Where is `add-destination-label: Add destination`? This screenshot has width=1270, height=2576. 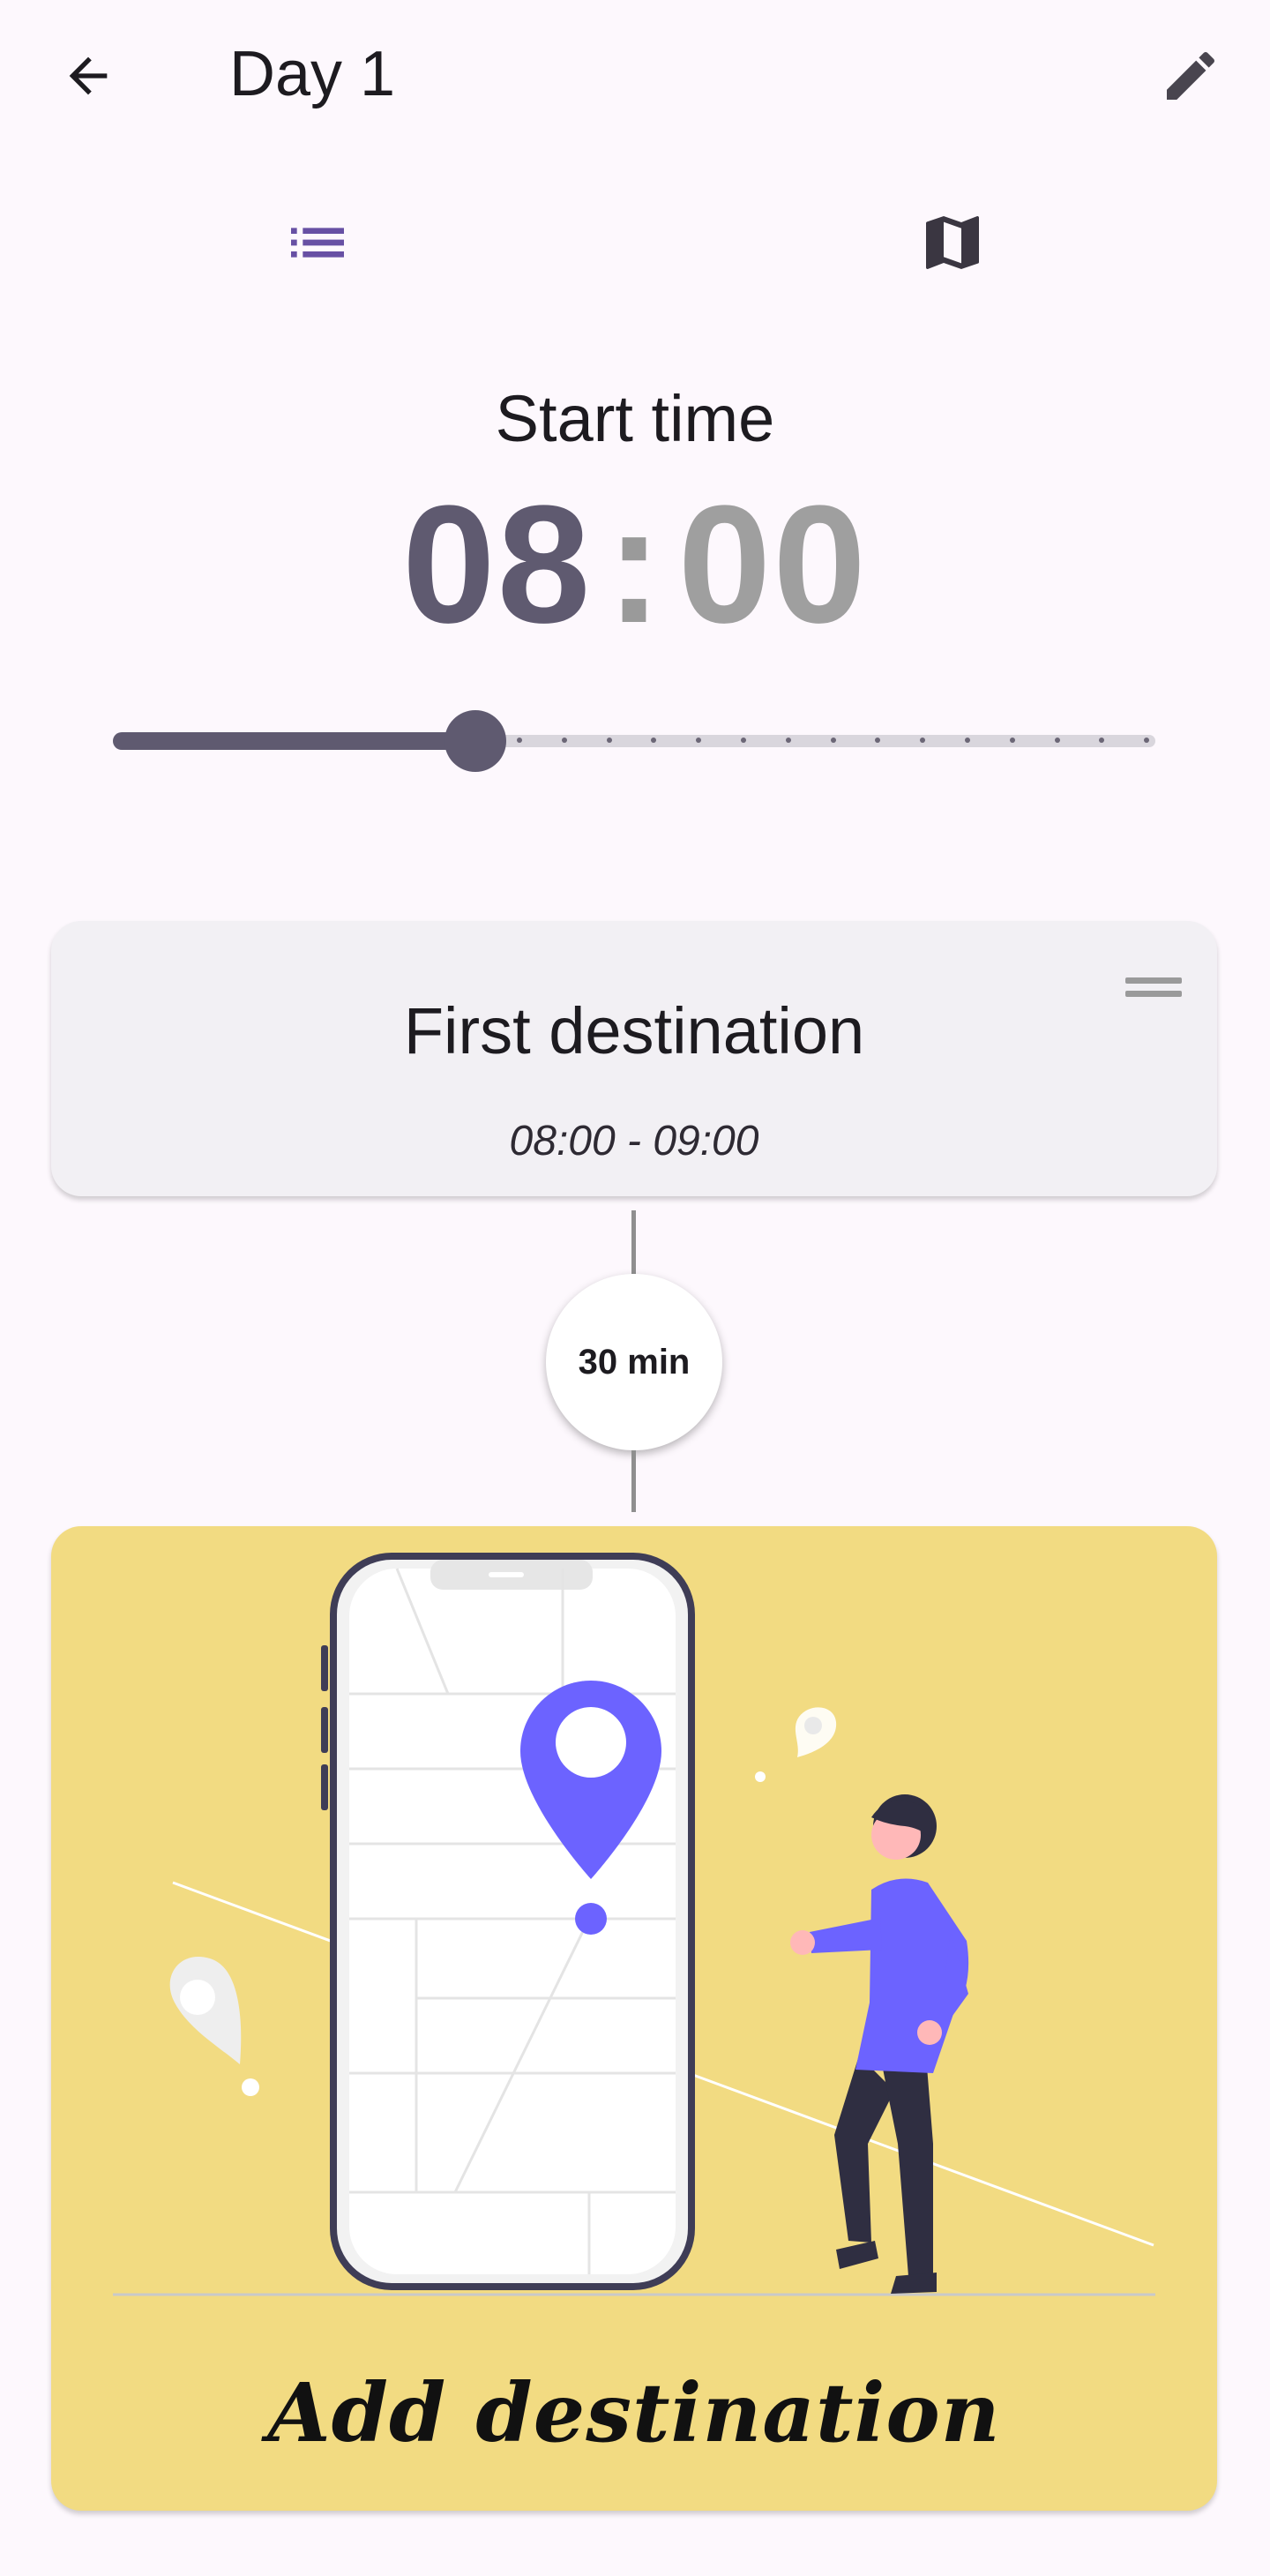 add-destination-label: Add destination is located at coordinates (634, 2413).